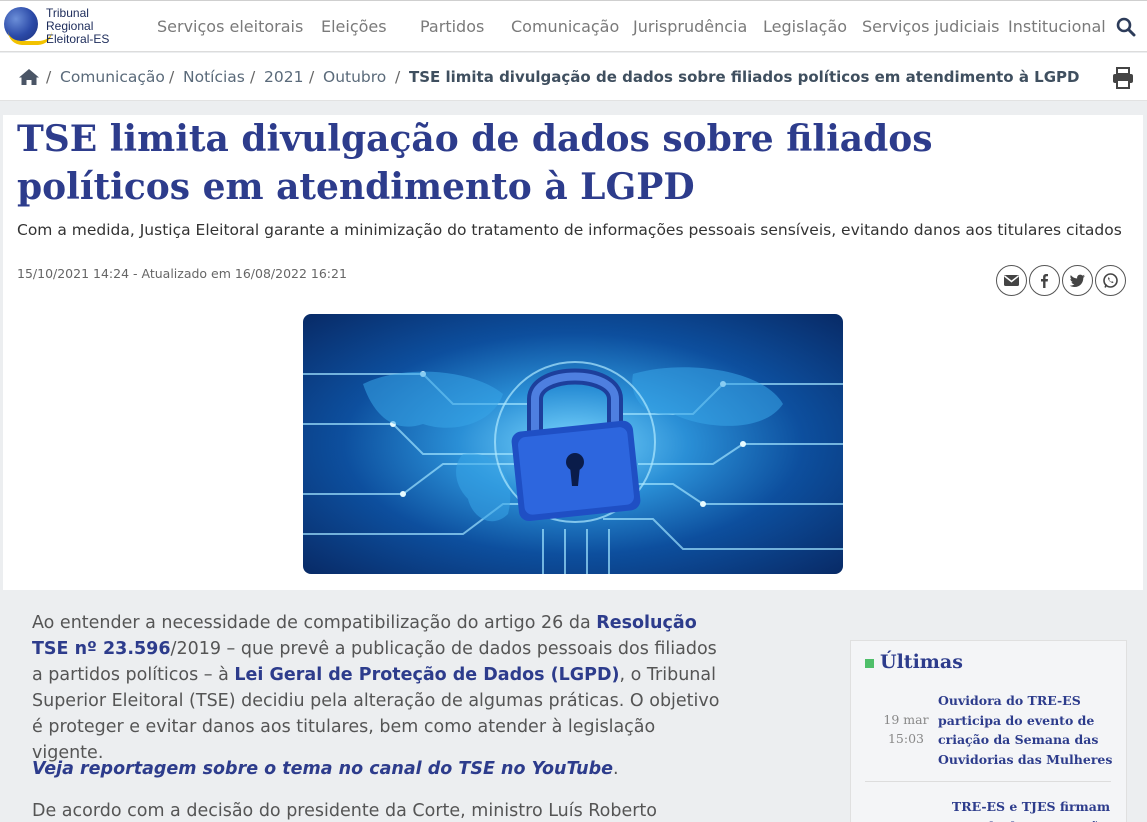  I want to click on facebook-icon, so click(1044, 281).